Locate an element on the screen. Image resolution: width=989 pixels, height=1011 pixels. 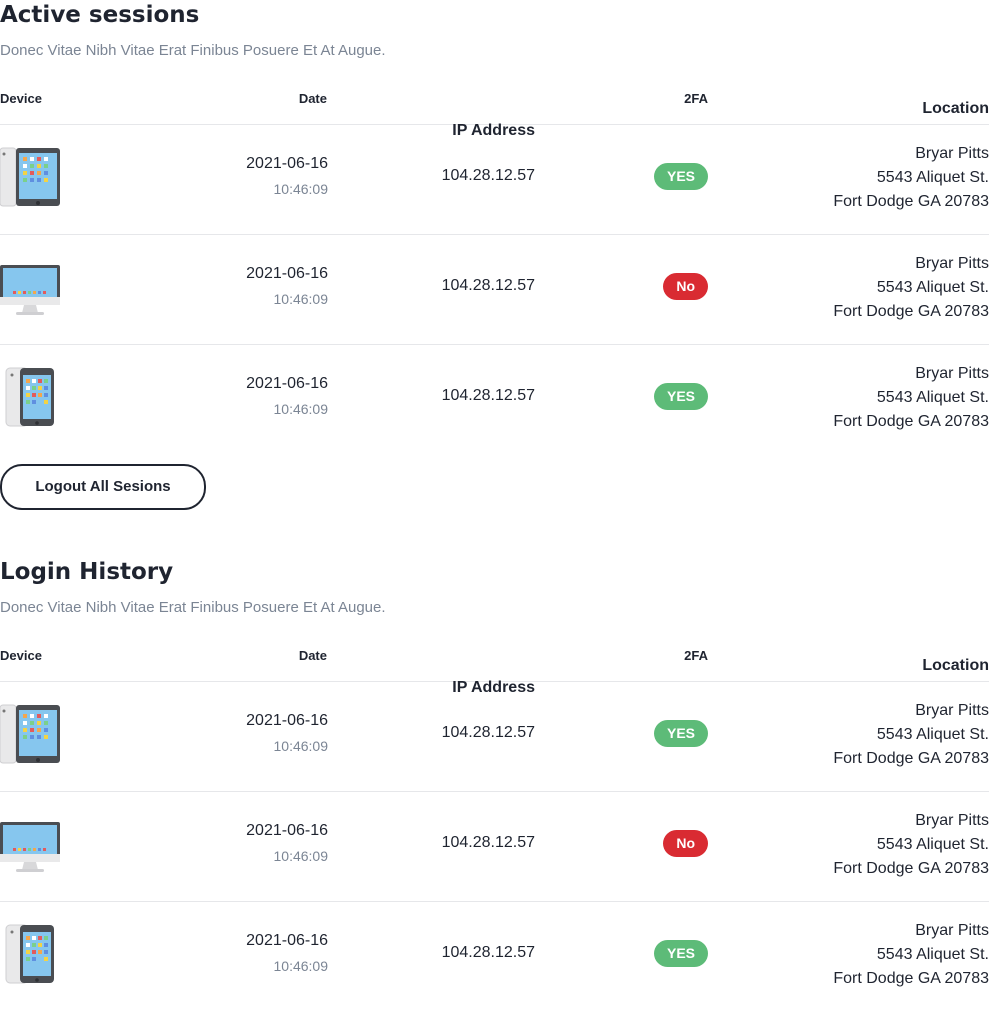
logout-all-sessions-button: Logout All Sesions is located at coordinates (103, 487).